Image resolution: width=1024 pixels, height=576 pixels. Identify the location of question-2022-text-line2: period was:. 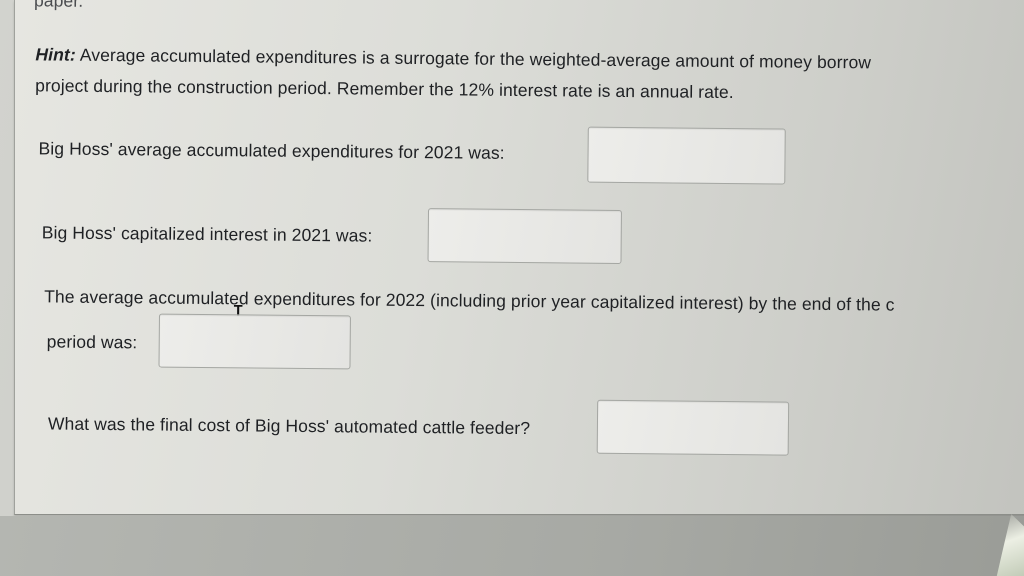
(92, 342).